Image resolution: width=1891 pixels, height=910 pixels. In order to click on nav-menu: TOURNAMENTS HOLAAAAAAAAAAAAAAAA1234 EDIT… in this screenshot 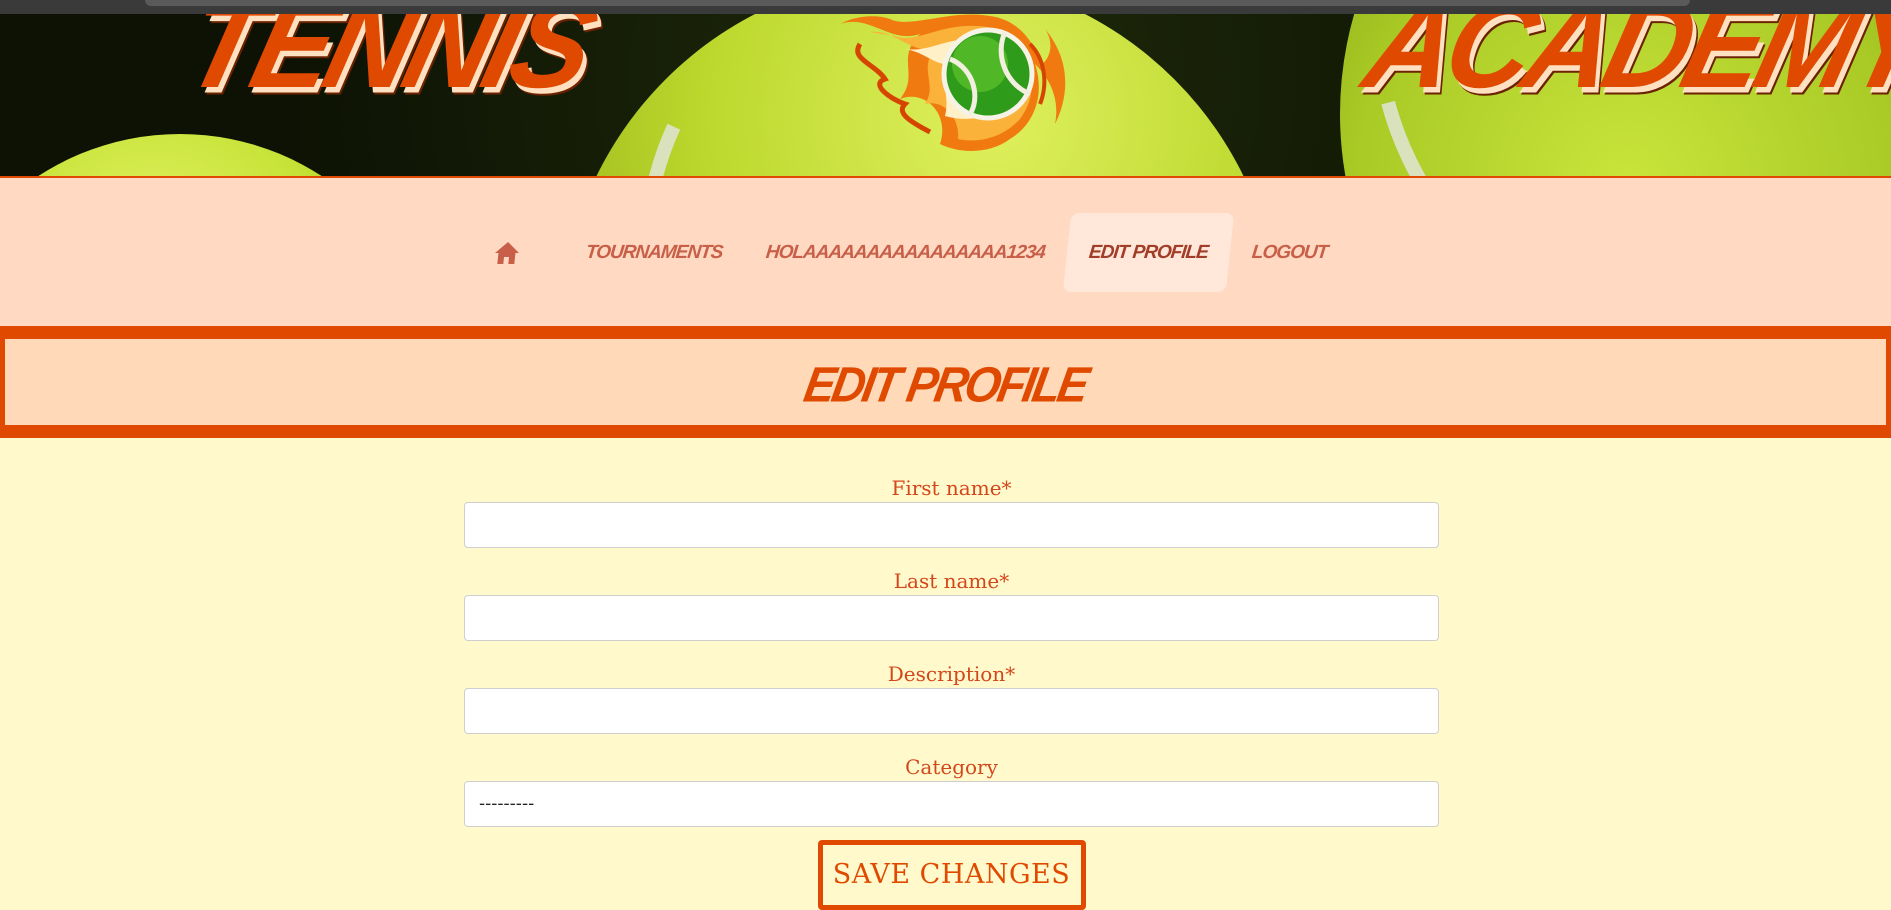, I will do `click(915, 252)`.